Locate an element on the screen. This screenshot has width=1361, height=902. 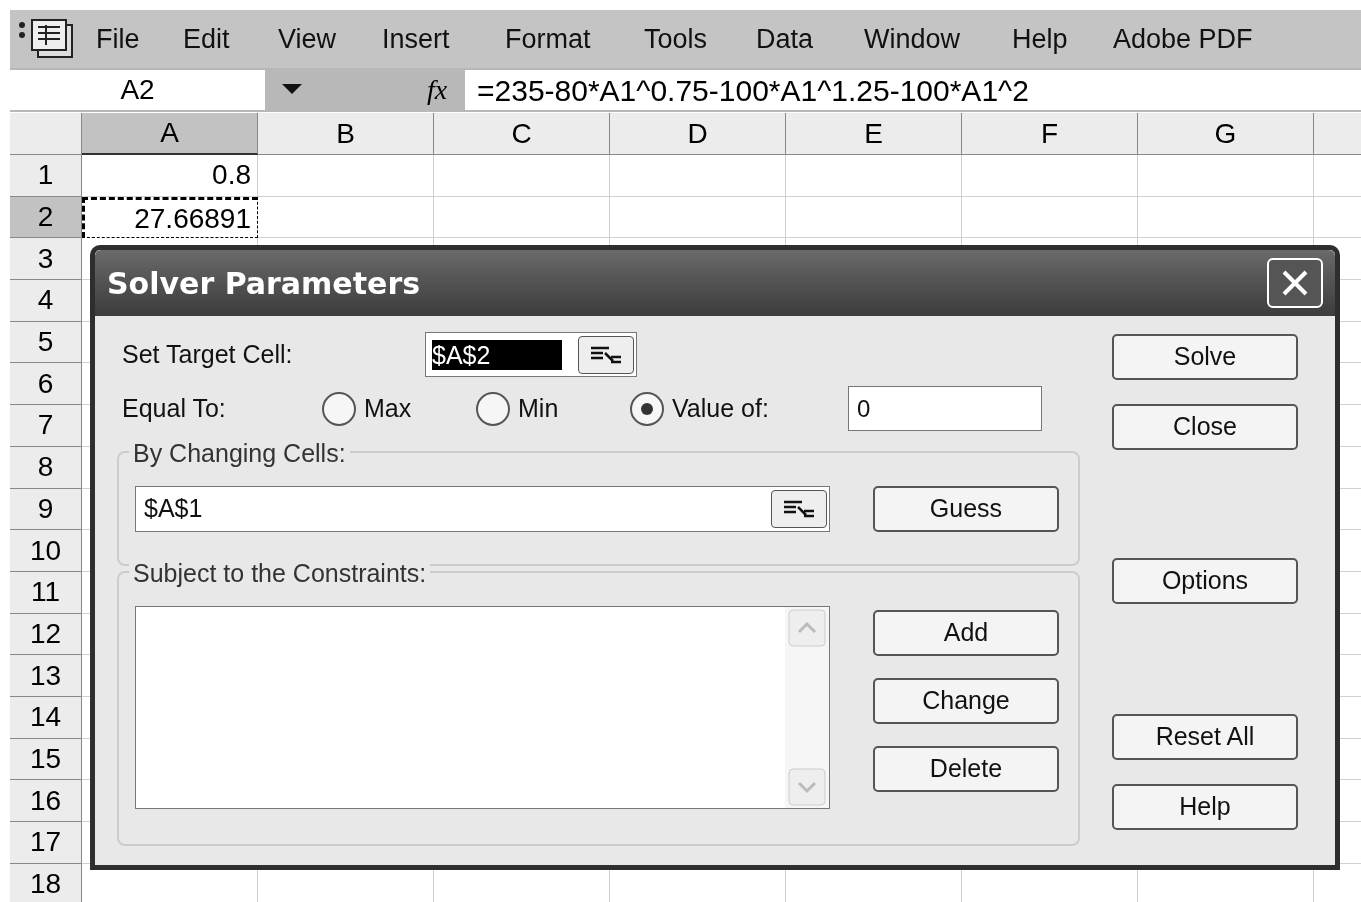
row-header: 12 is located at coordinates (46, 634).